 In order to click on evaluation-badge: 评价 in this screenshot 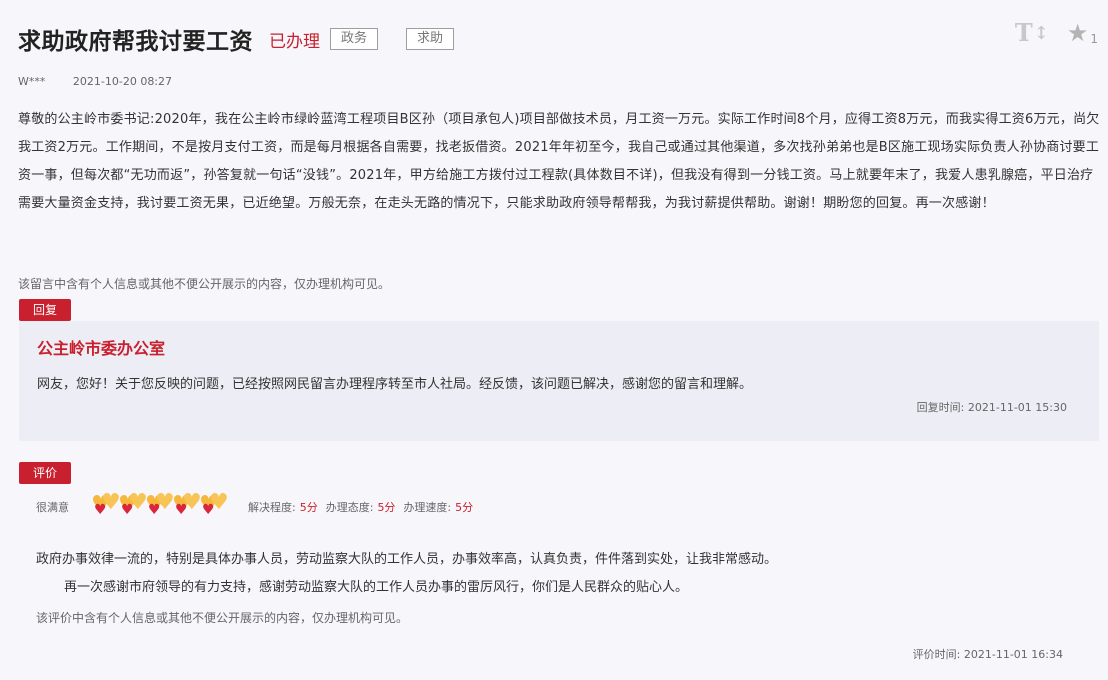, I will do `click(45, 473)`.